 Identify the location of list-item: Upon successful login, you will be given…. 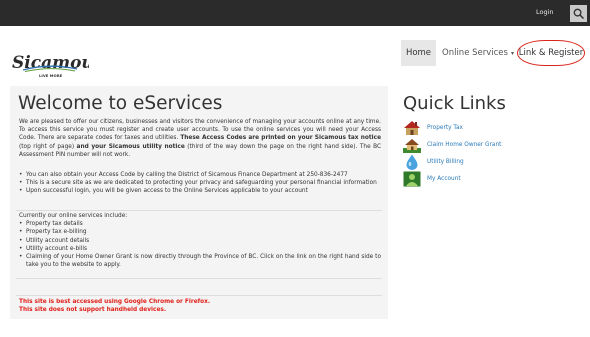
(200, 191).